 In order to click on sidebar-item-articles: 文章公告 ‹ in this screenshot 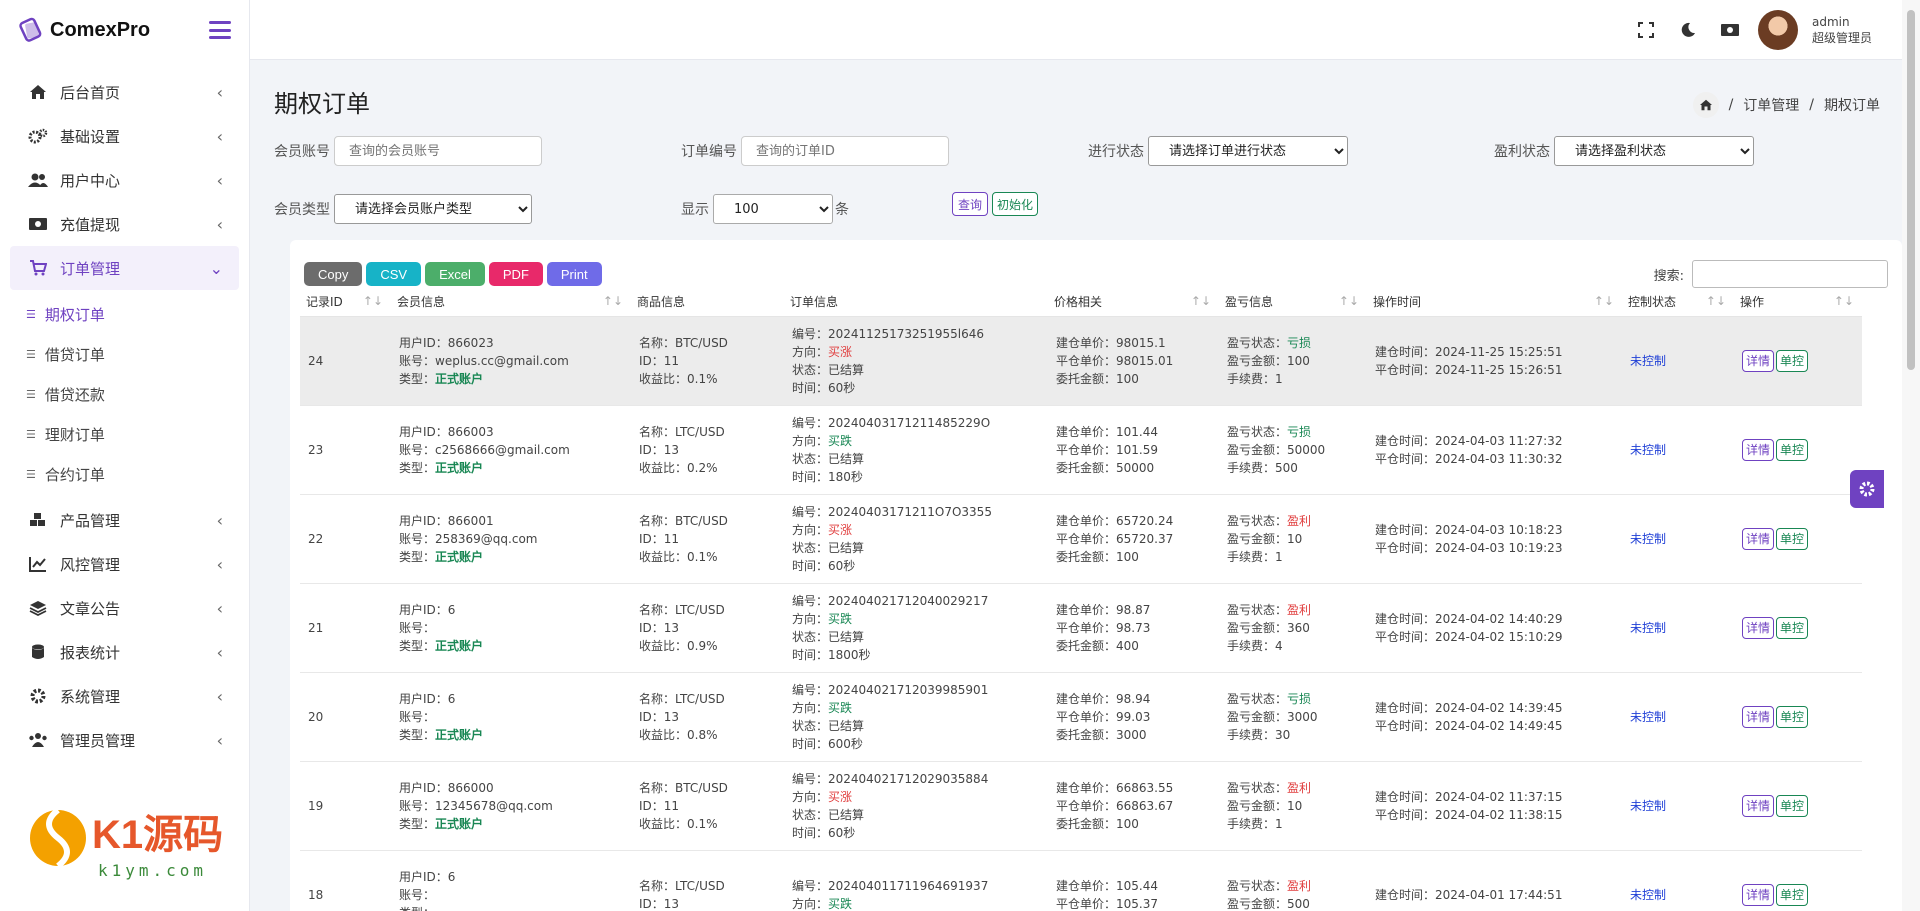, I will do `click(124, 608)`.